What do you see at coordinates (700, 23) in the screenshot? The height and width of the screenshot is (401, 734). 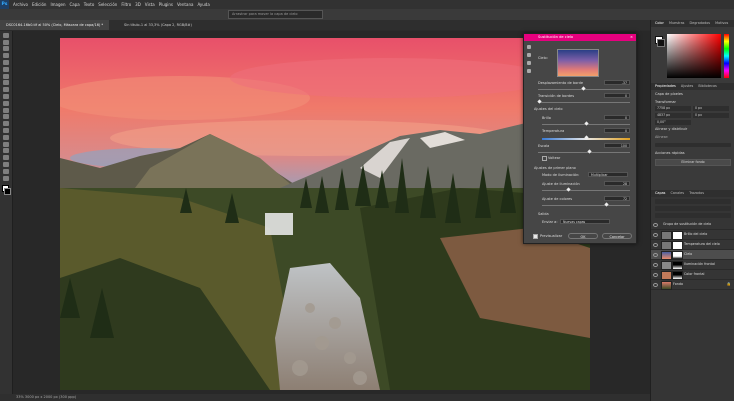 I see `tab-gradients: Degradados` at bounding box center [700, 23].